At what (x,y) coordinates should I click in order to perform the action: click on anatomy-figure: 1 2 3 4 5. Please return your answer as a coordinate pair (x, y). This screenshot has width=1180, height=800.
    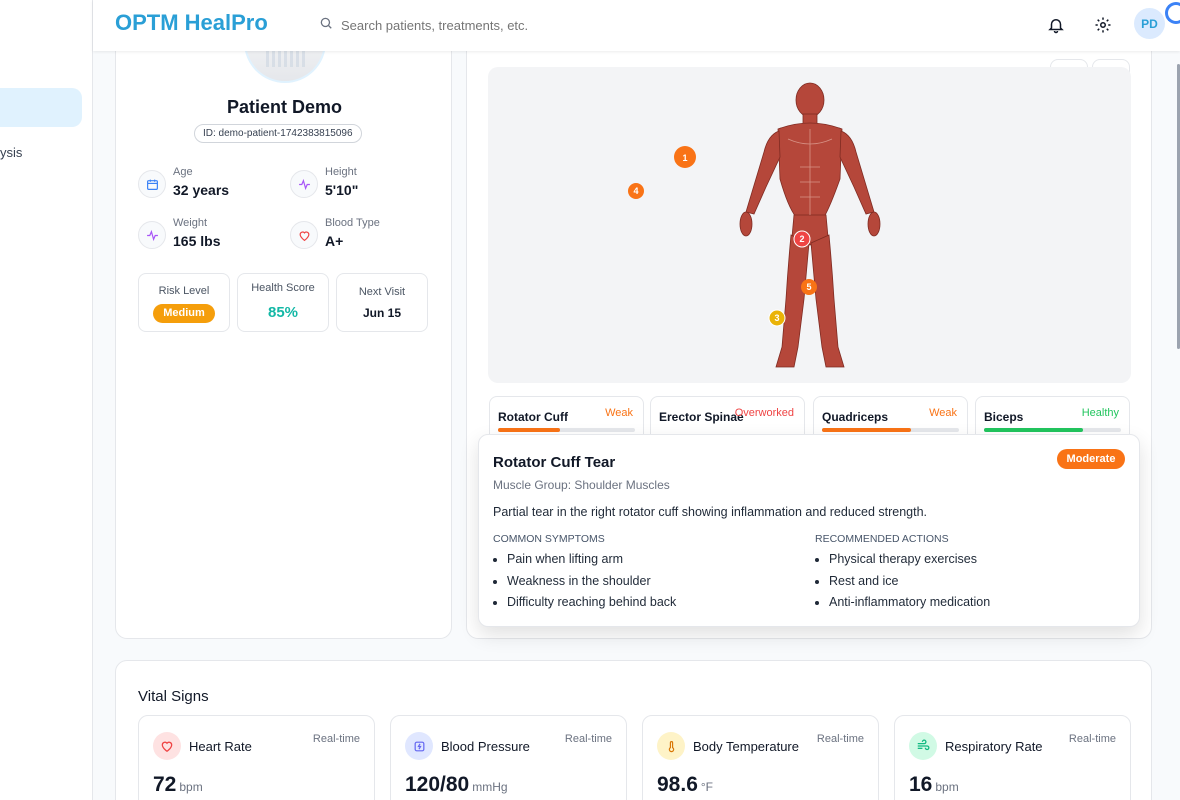
    Looking at the image, I should click on (754, 225).